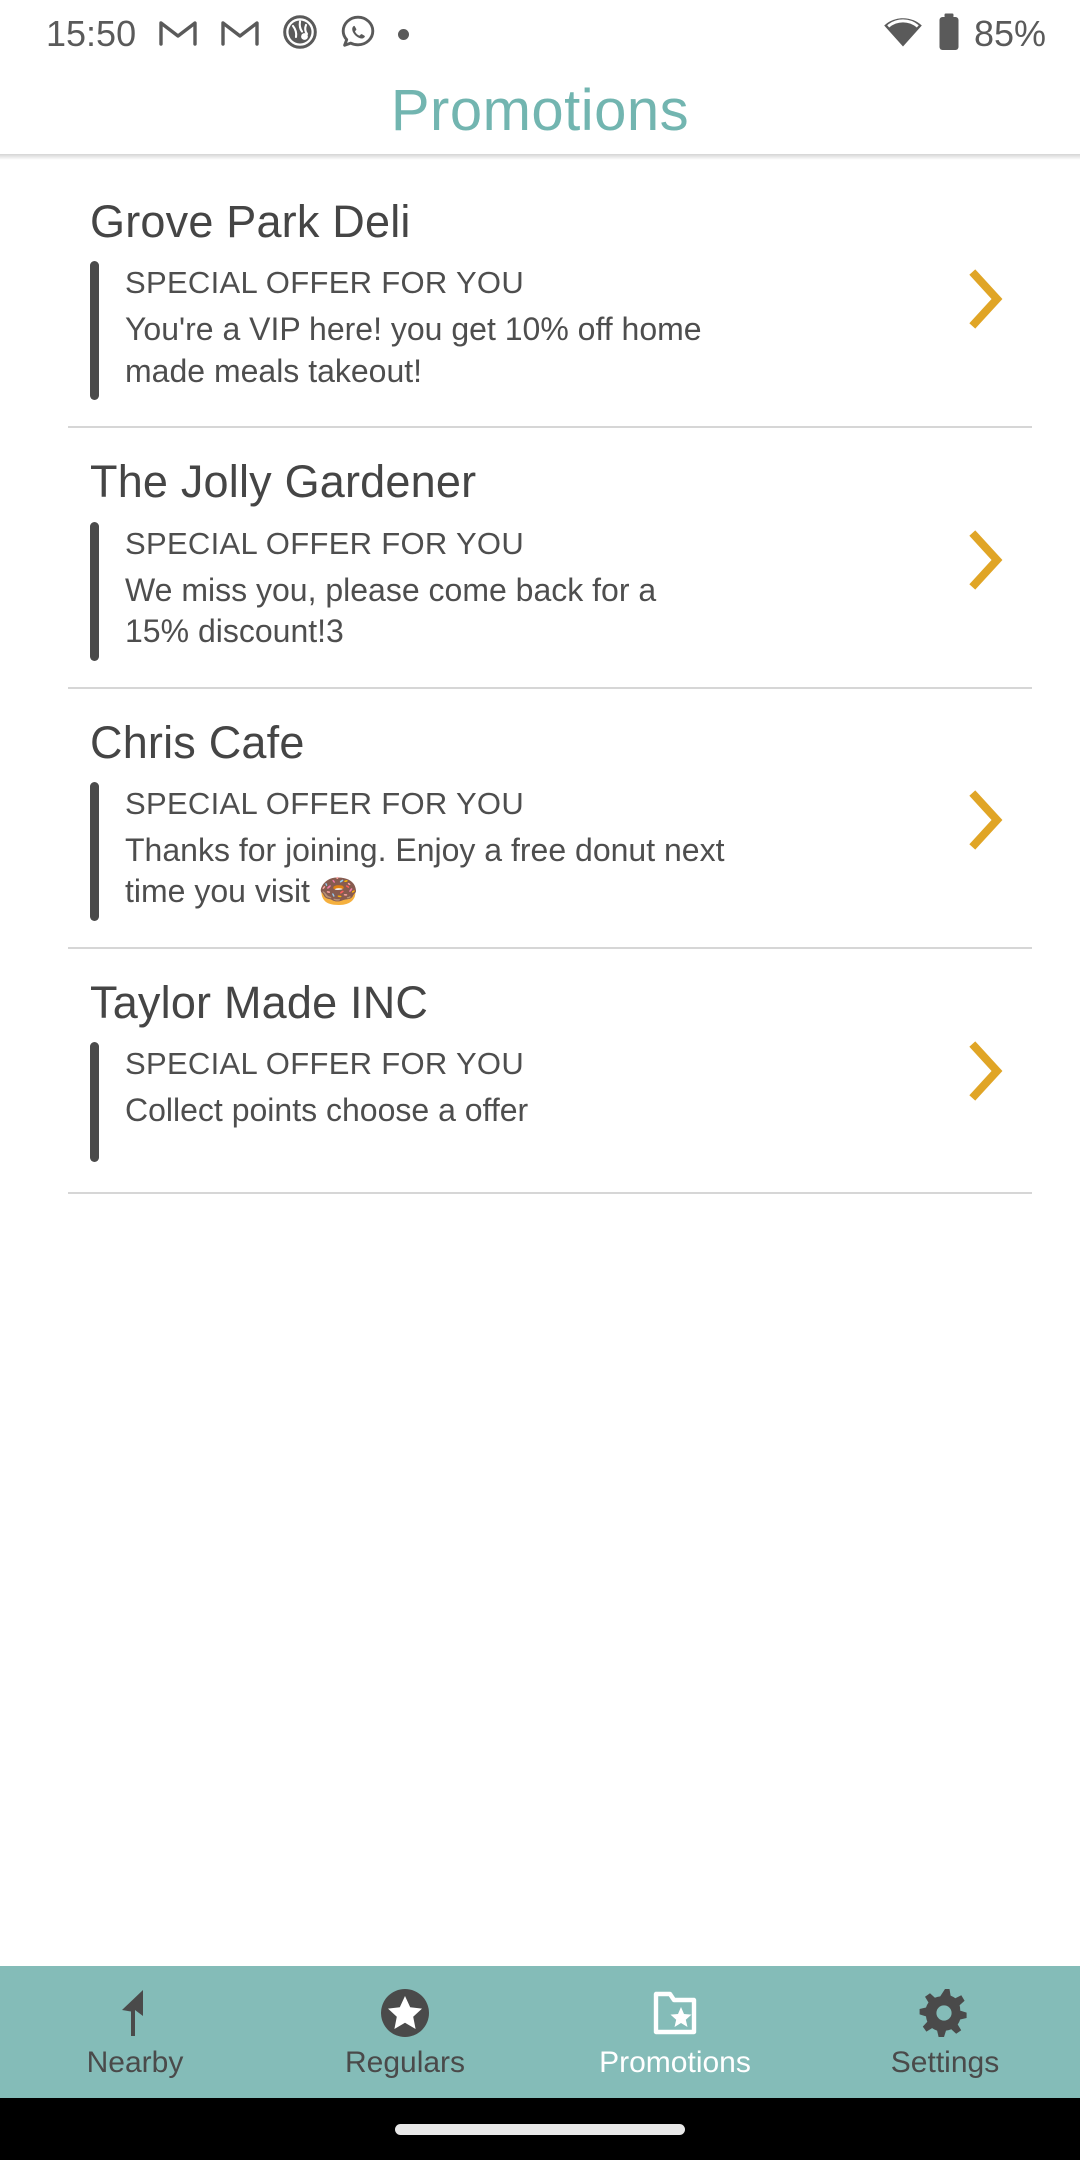 The width and height of the screenshot is (1080, 2160). I want to click on merchant-name: The Jolly Gardener, so click(283, 482).